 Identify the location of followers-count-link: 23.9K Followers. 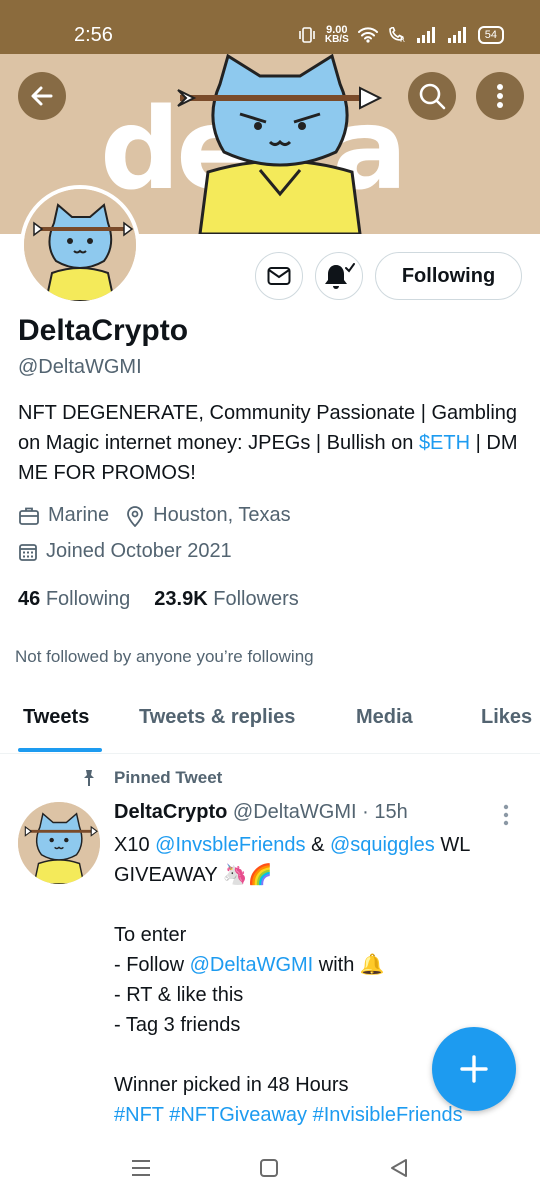
(226, 599).